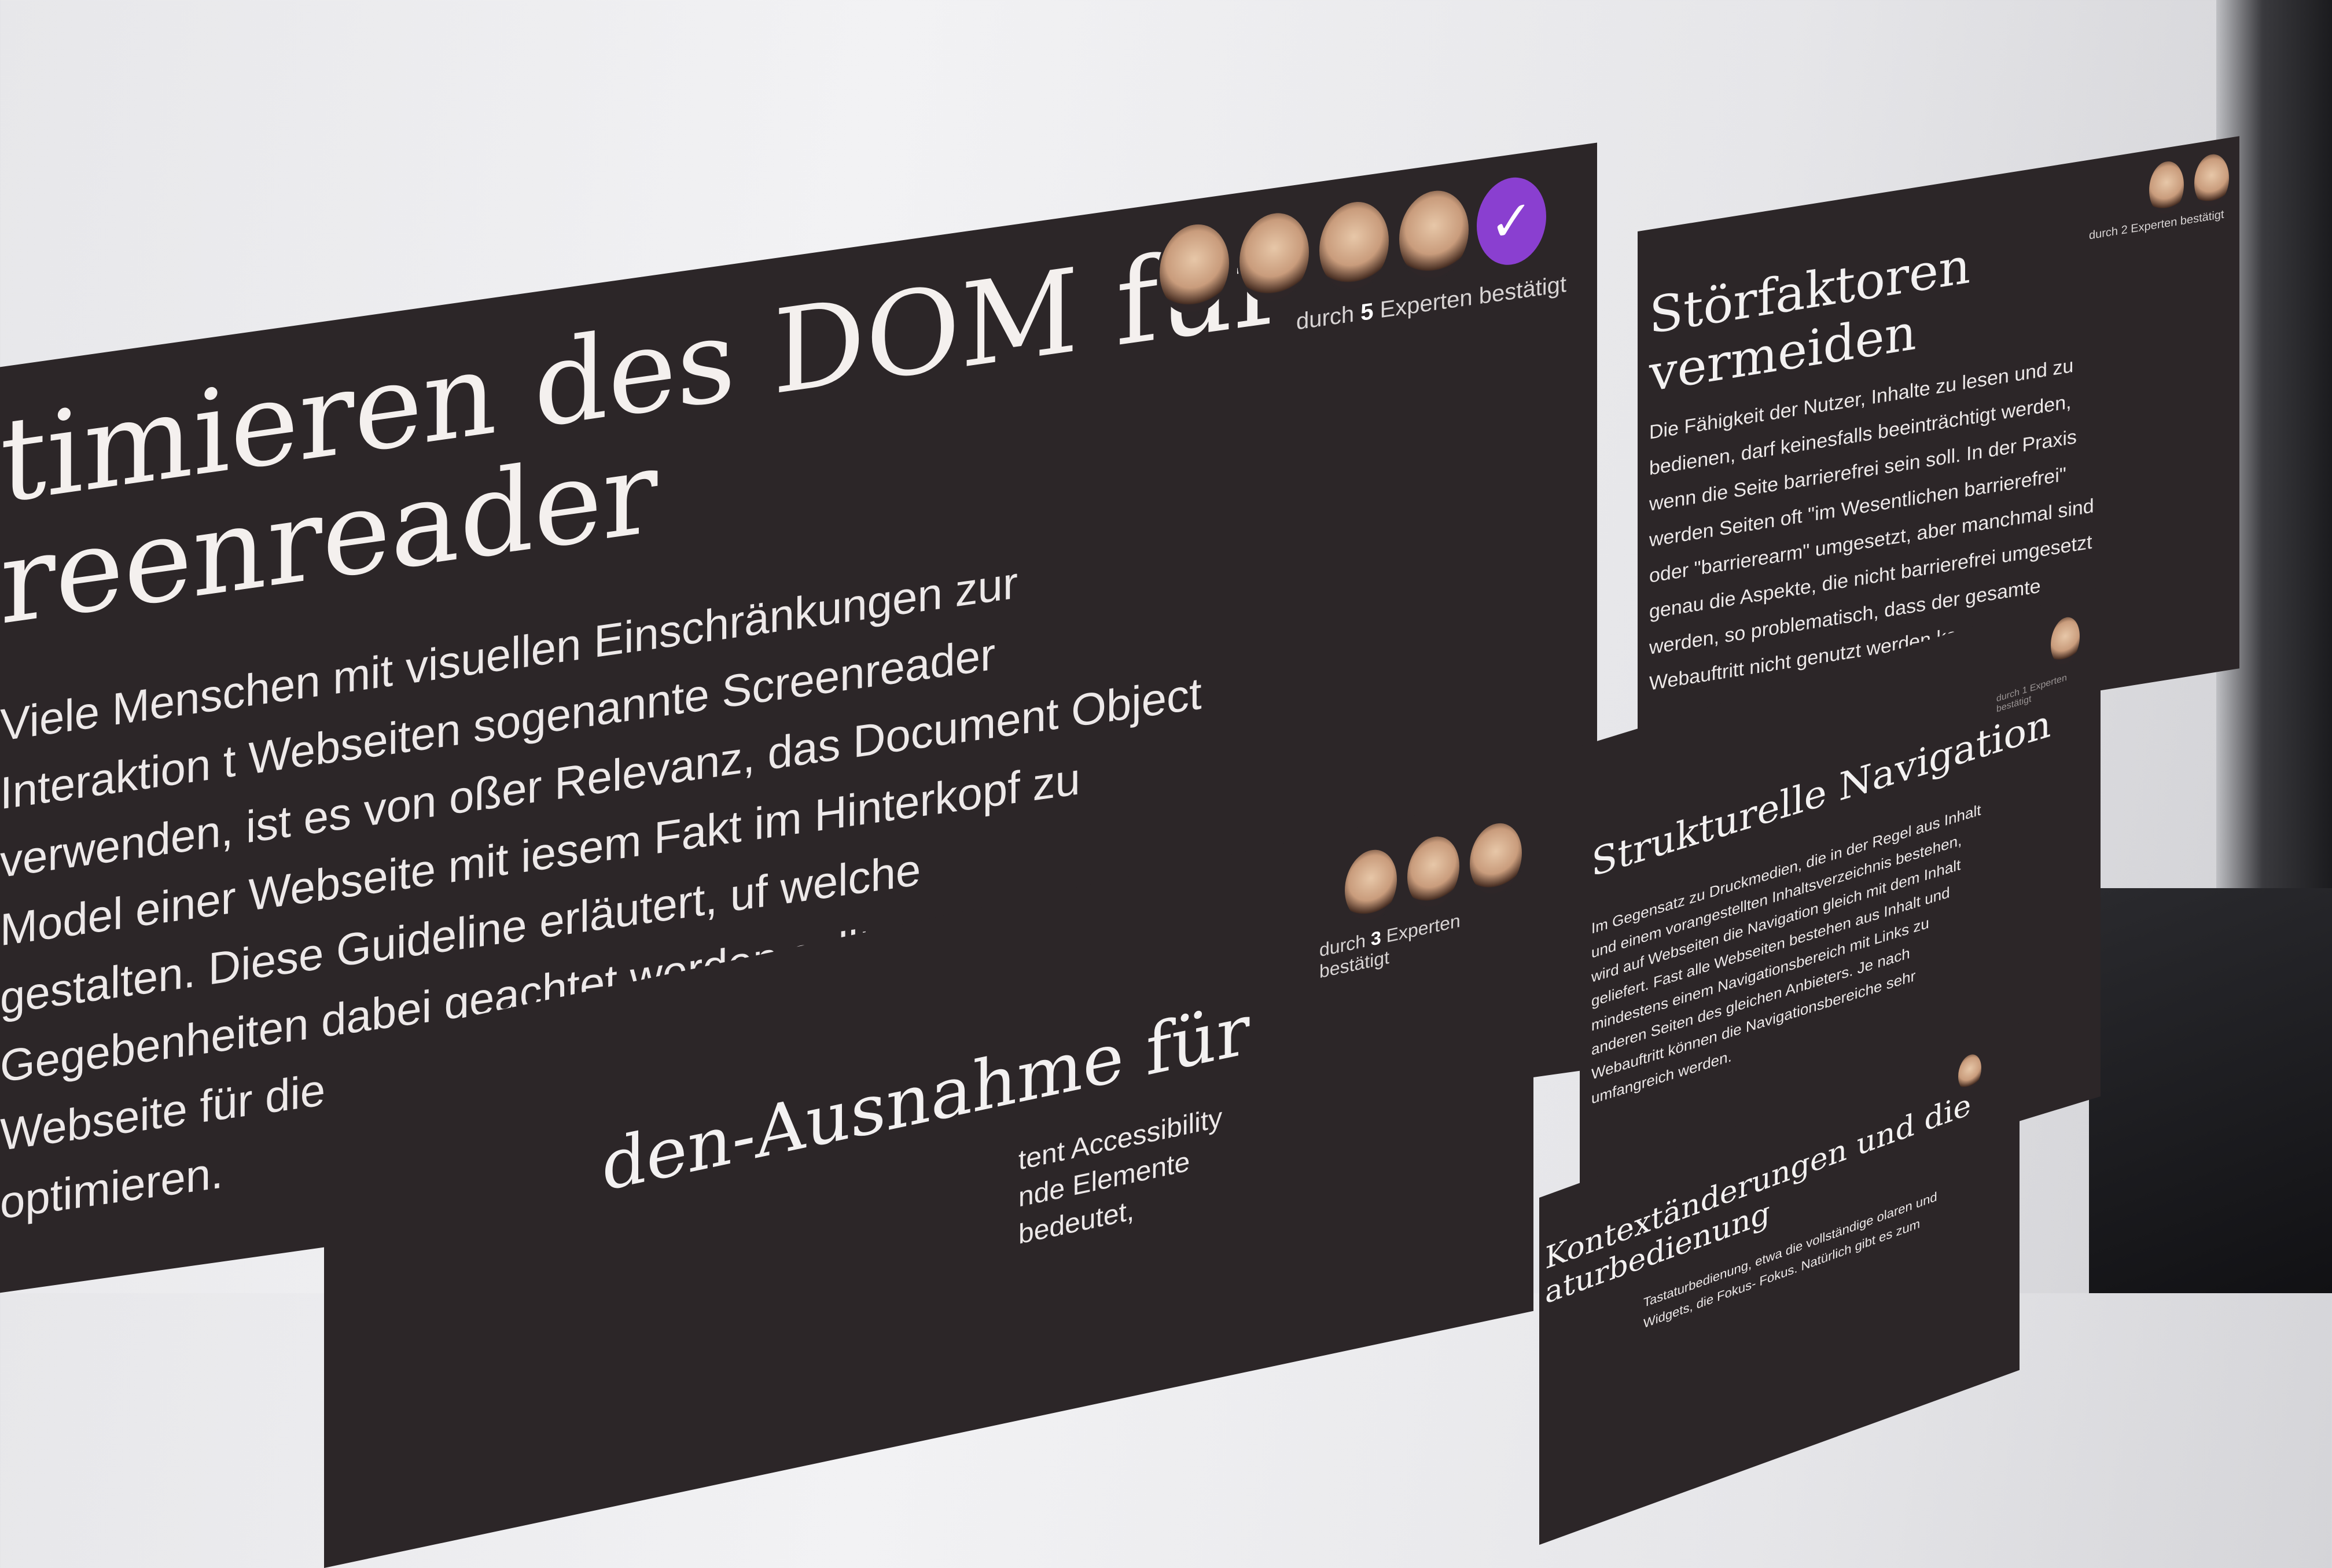 Image resolution: width=2332 pixels, height=1568 pixels. I want to click on desk-background, so click(2211, 1091).